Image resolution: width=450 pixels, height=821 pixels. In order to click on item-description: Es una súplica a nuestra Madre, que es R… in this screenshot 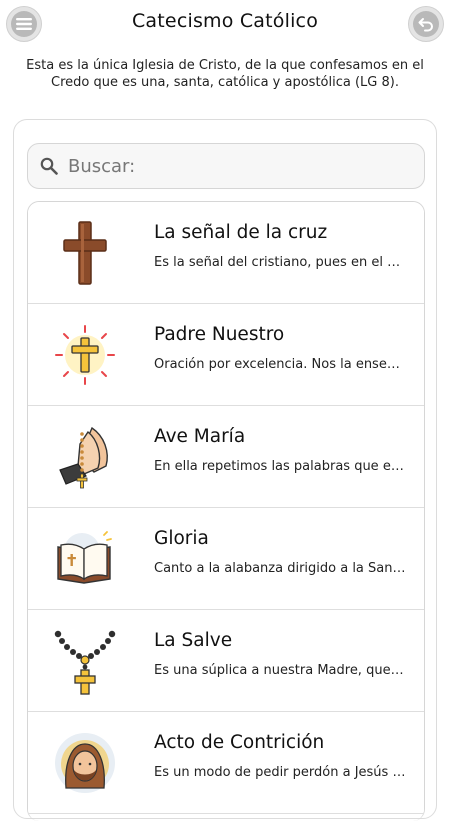, I will do `click(280, 670)`.